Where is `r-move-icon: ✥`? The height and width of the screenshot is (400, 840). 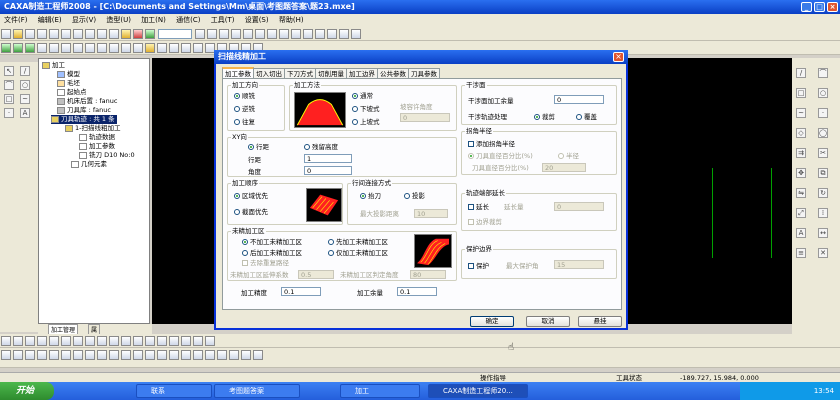
r-move-icon: ✥ is located at coordinates (801, 173).